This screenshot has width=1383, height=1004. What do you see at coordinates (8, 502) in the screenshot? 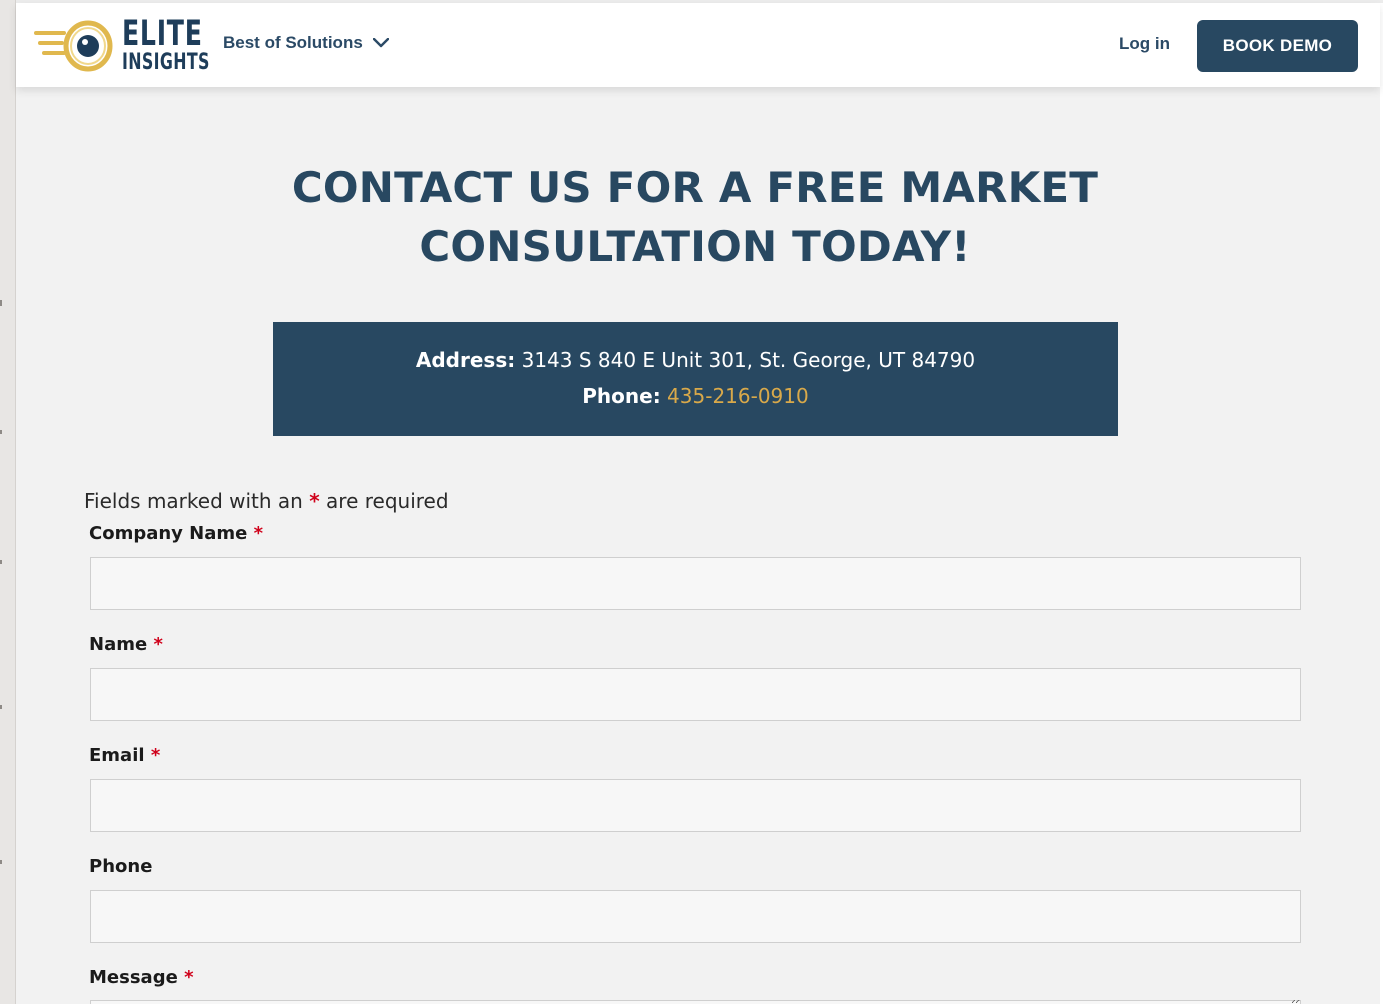
I see `browser-left-edge` at bounding box center [8, 502].